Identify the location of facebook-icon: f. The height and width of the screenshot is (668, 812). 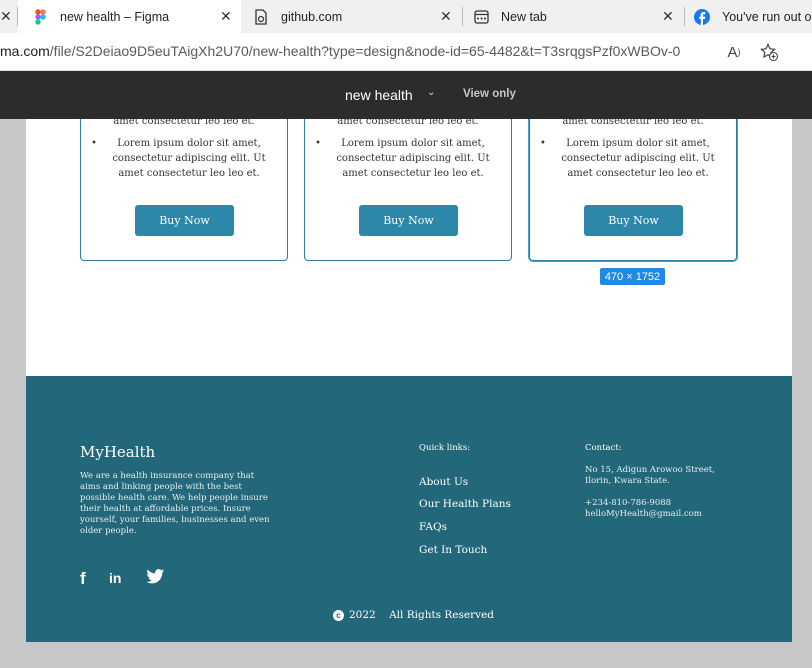
(83, 579).